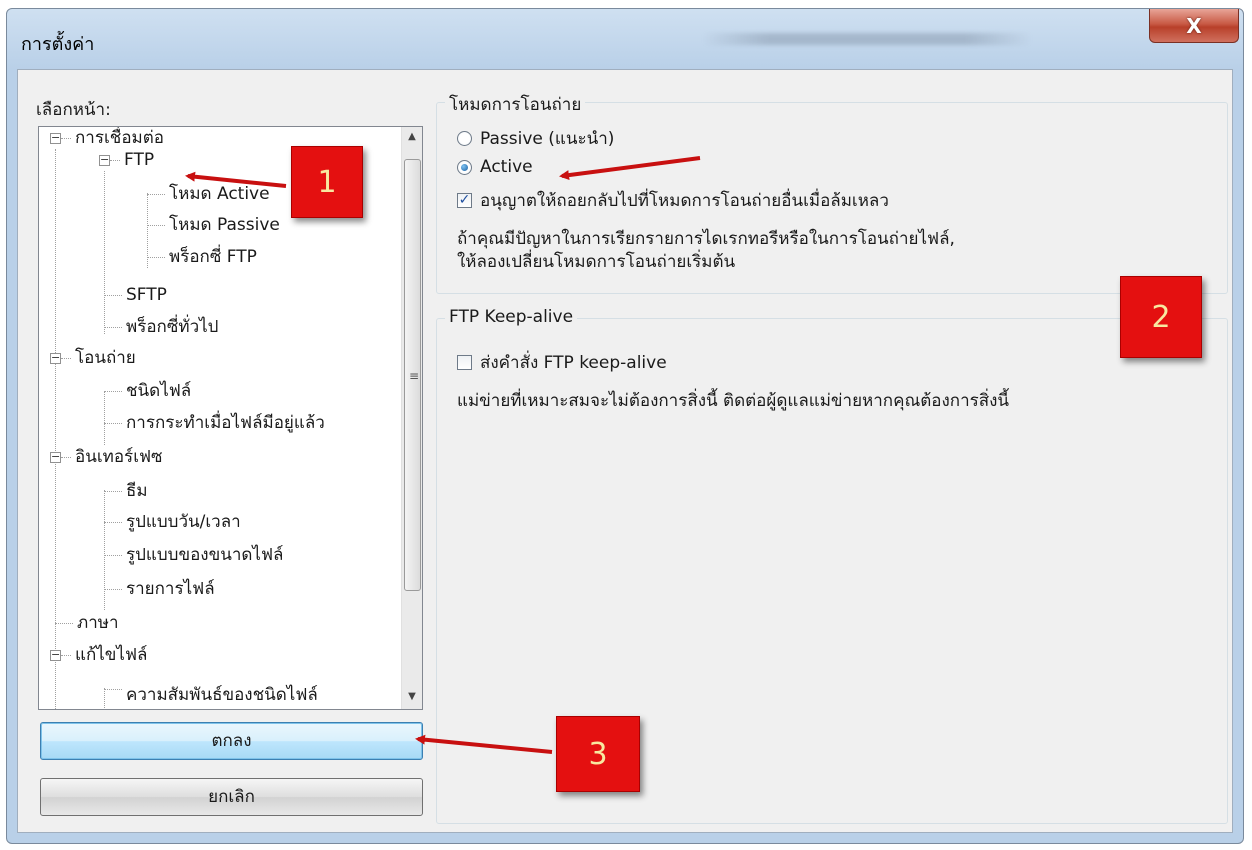 The height and width of the screenshot is (850, 1252). I want to click on tree-item-ftp-proxy: พร็อกซี่ FTP, so click(213, 257).